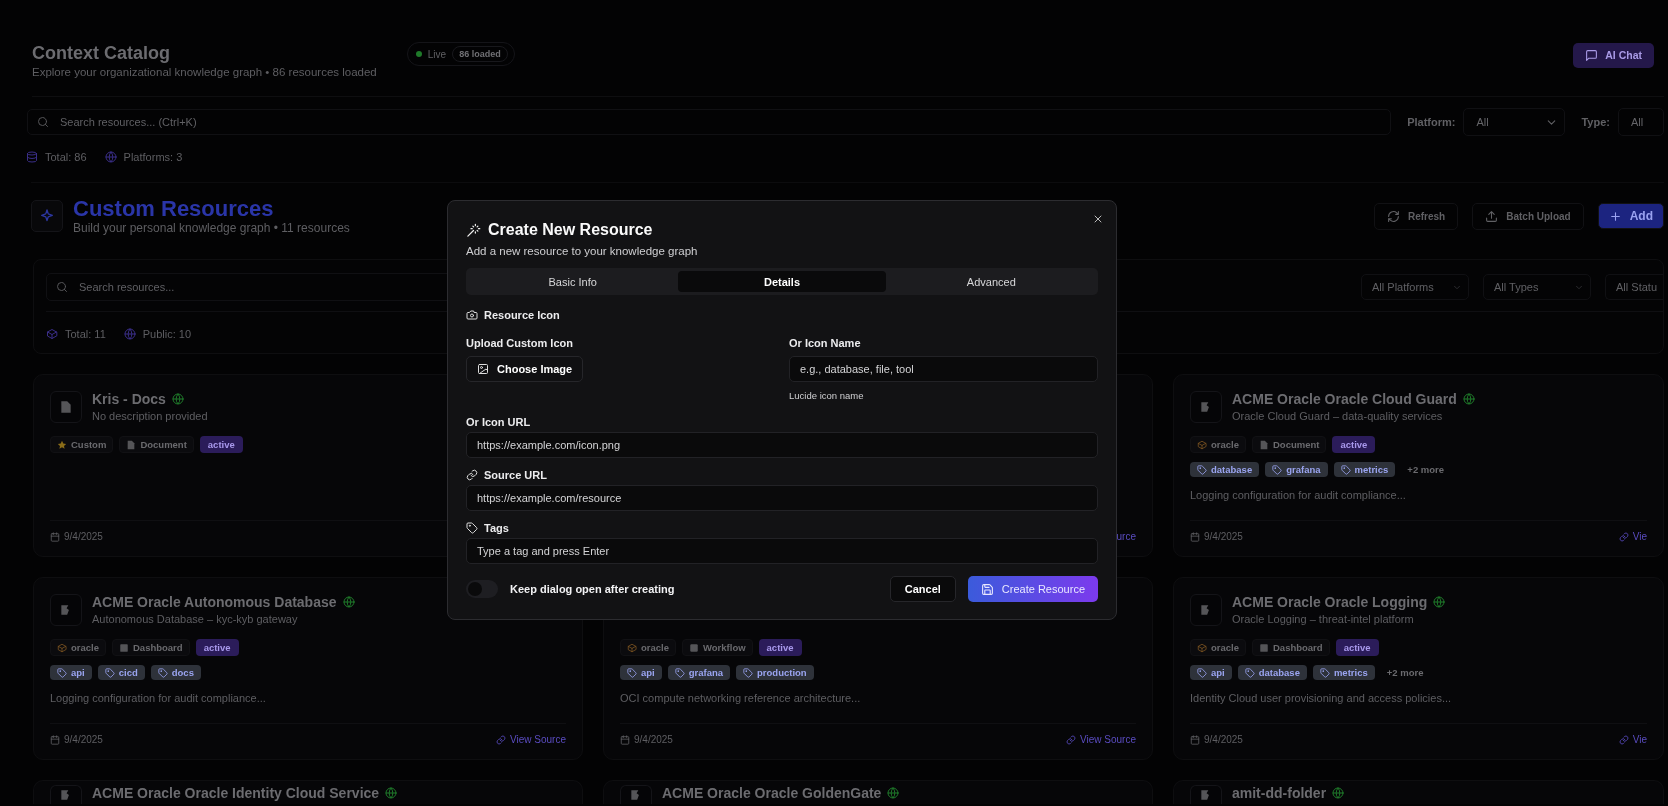 This screenshot has height=806, width=1668. What do you see at coordinates (1595, 122) in the screenshot?
I see `filter-label: Type:` at bounding box center [1595, 122].